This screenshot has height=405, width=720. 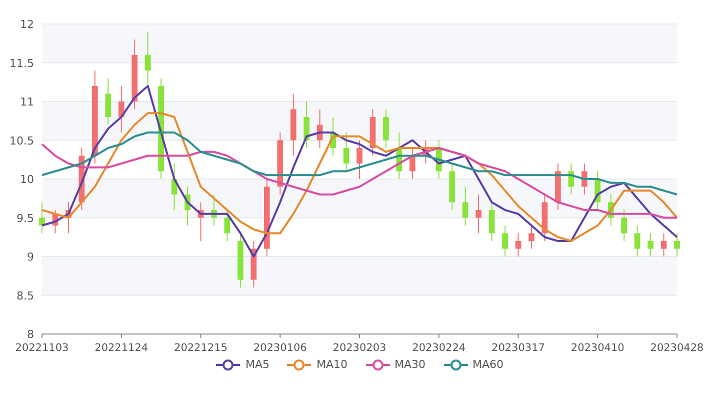 What do you see at coordinates (280, 347) in the screenshot?
I see `axis-tick-label: 20230106` at bounding box center [280, 347].